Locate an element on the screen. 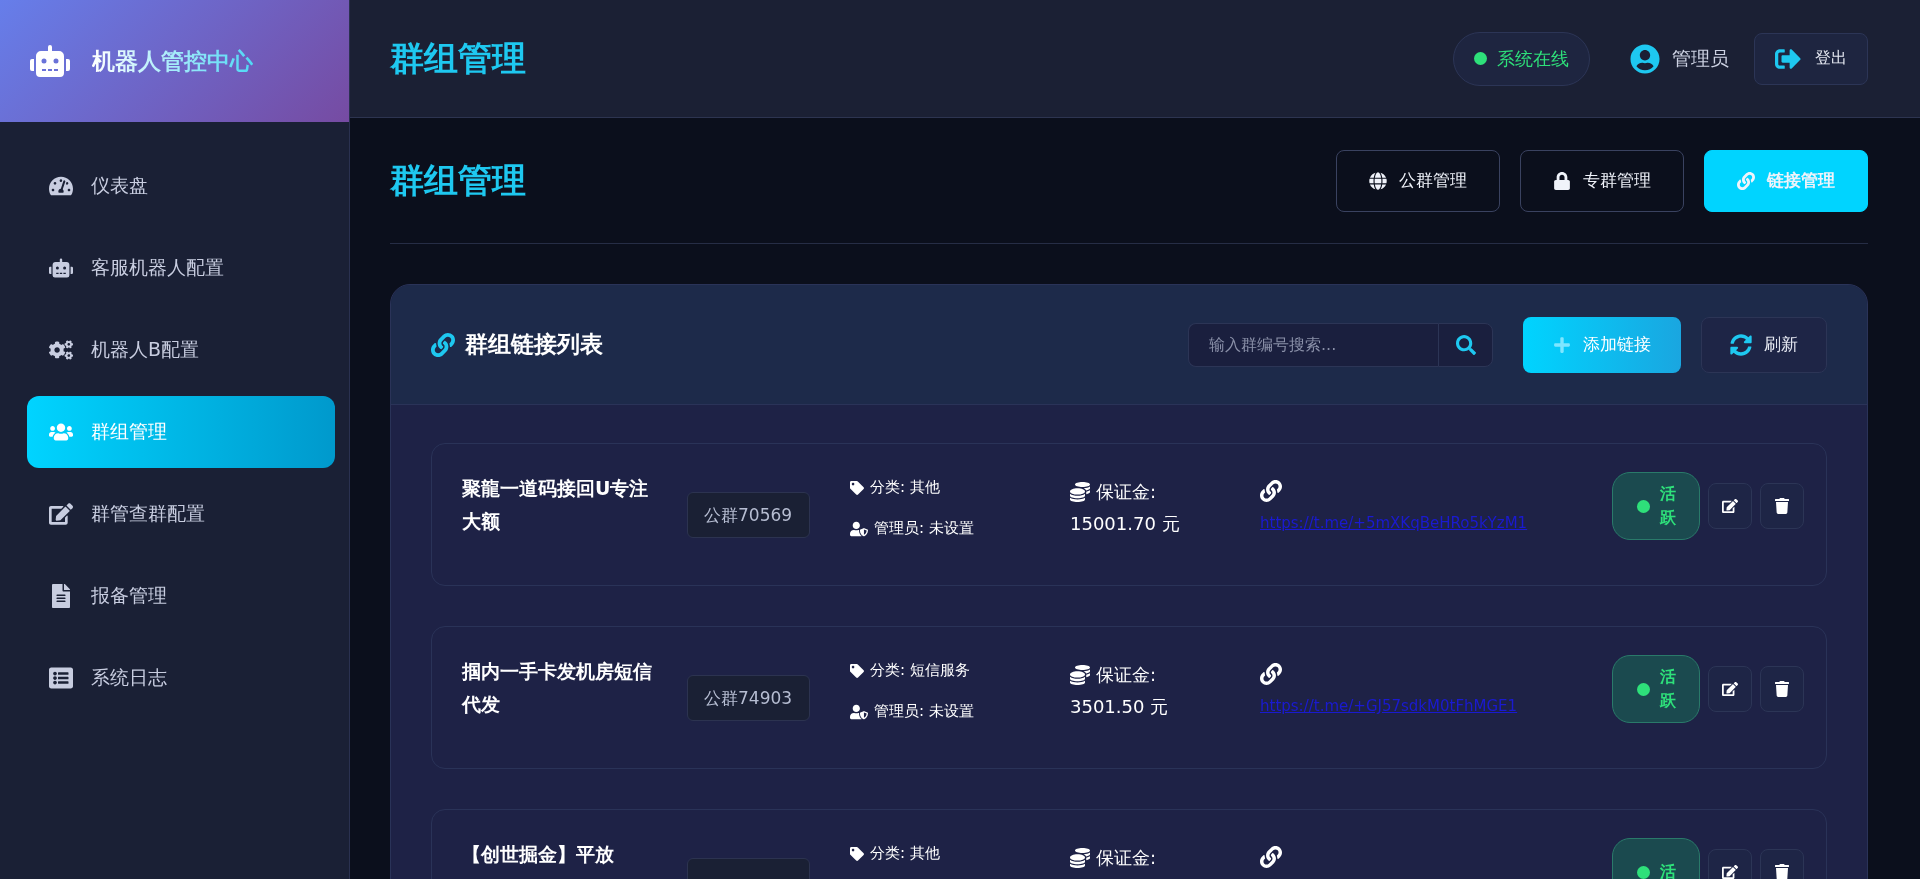  sidebar-item: 群管查群配置 is located at coordinates (181, 514).